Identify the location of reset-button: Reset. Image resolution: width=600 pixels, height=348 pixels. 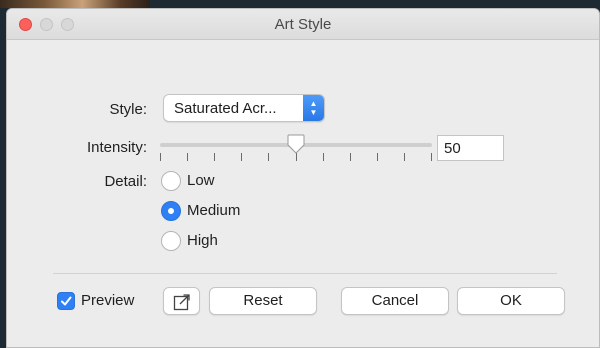
(263, 301).